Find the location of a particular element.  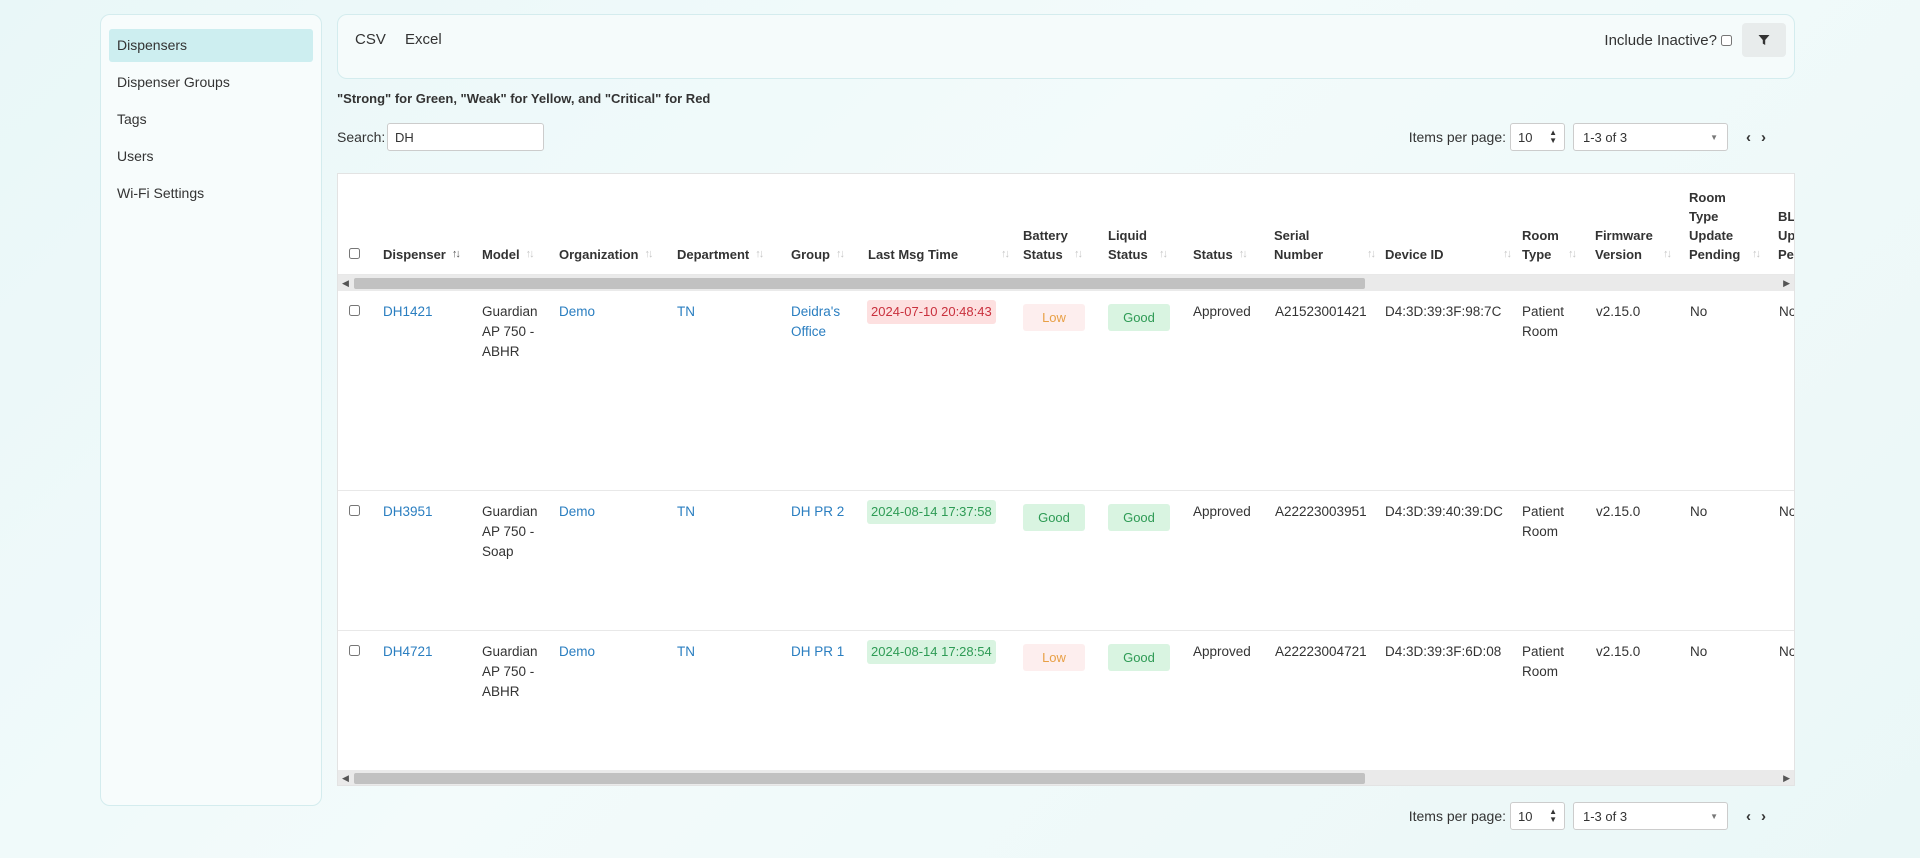

select-all-checkbox is located at coordinates (354, 253).